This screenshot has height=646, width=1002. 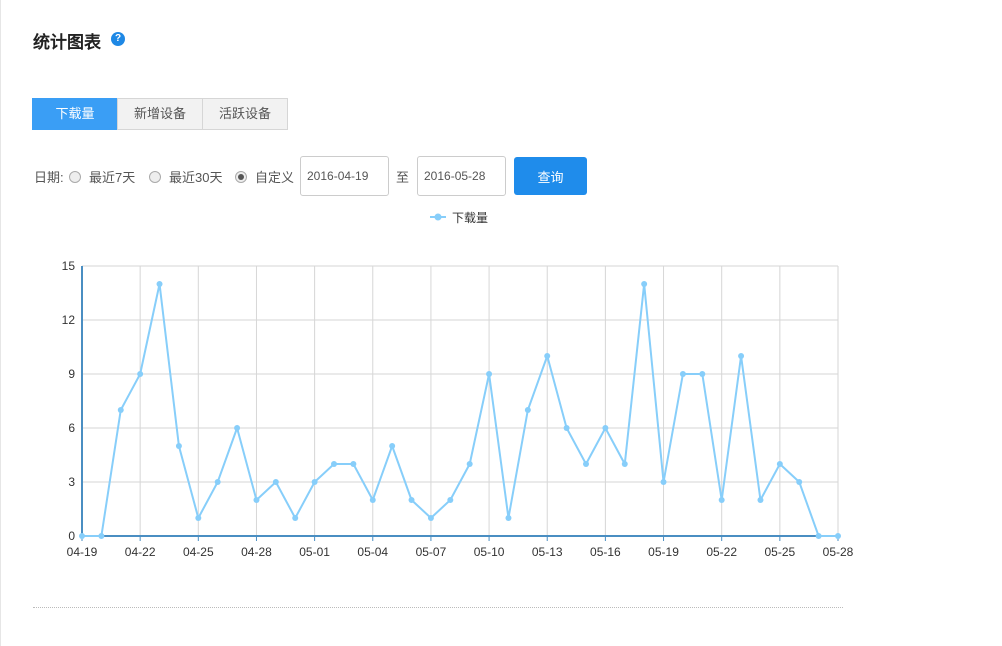 I want to click on radio-label: 自定义, so click(x=275, y=177).